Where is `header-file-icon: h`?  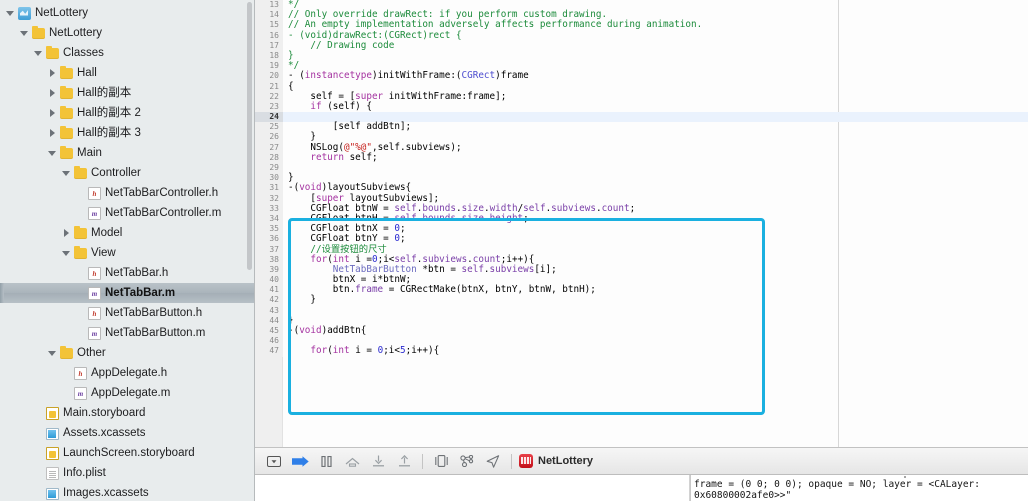 header-file-icon: h is located at coordinates (80, 373).